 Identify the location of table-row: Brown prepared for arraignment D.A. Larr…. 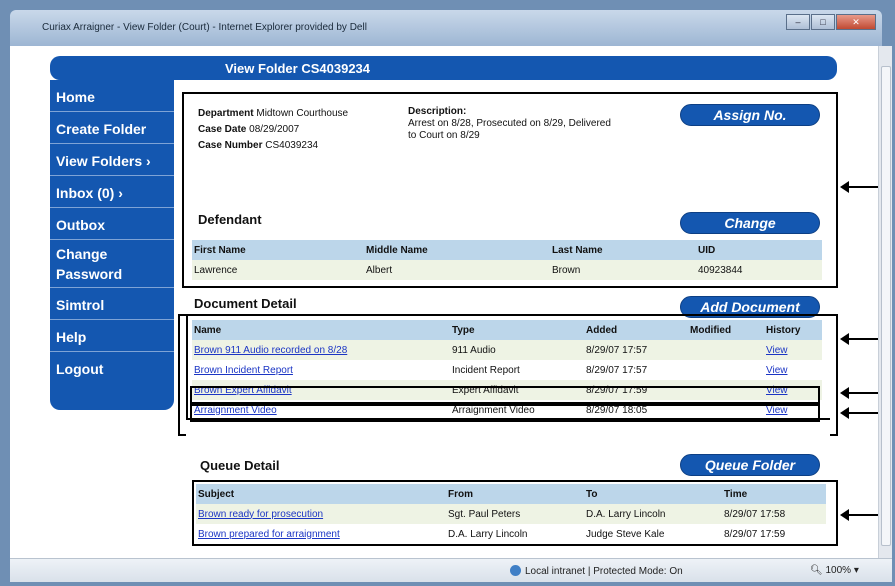
(511, 534).